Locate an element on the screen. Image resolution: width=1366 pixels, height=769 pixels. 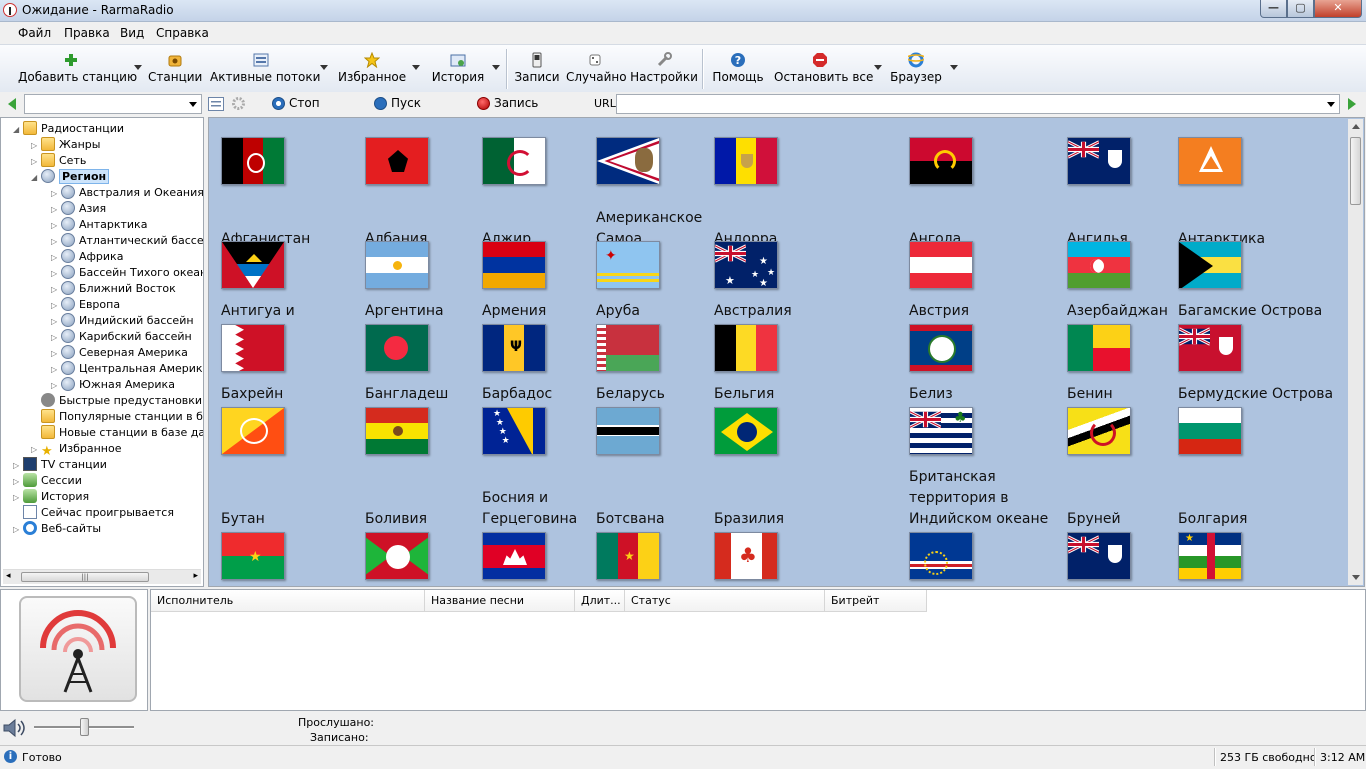
tree-horizontal-scrollbar: ◂ ||| ▸ is located at coordinates (102, 576).